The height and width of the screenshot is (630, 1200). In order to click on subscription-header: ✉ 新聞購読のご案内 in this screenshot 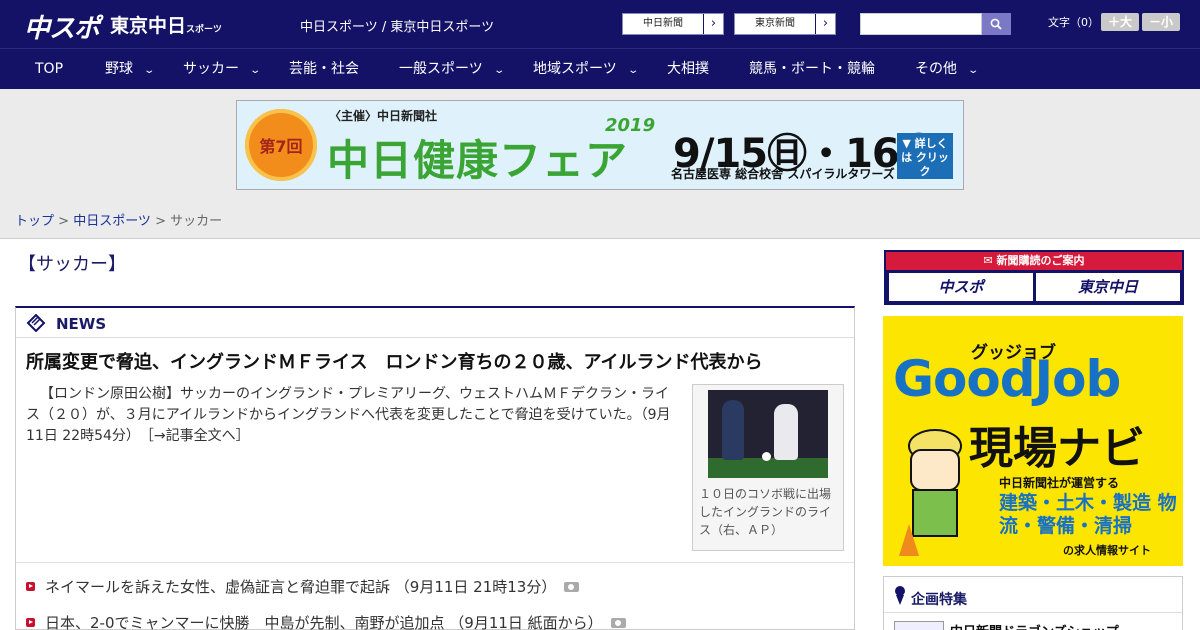, I will do `click(1034, 261)`.